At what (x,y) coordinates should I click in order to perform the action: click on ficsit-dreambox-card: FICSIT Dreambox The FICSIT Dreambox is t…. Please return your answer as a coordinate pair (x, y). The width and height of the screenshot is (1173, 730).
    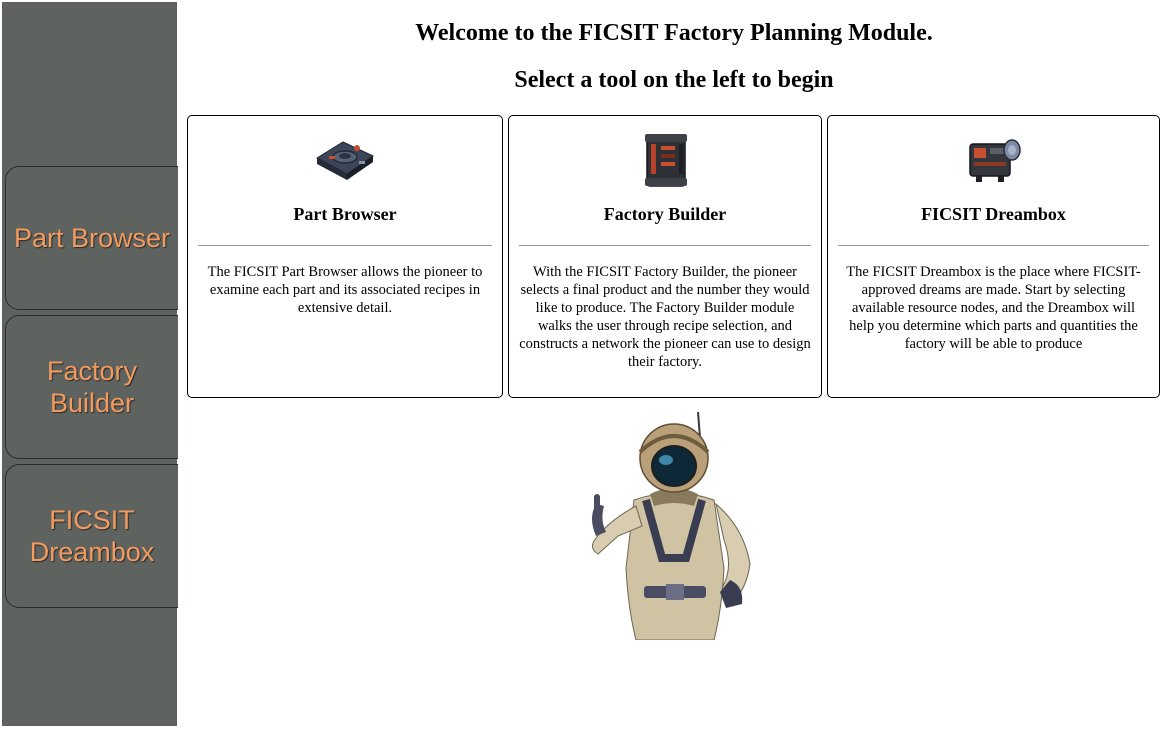
    Looking at the image, I should click on (993, 256).